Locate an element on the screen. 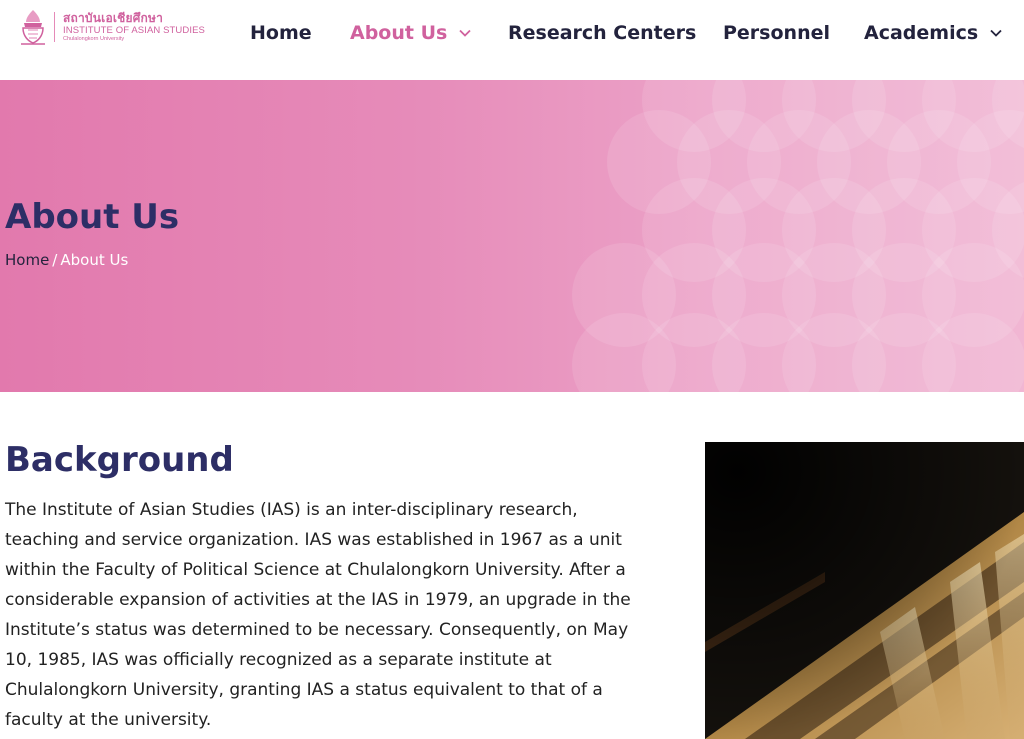  nav-item-research-centers: Research Centers is located at coordinates (602, 33).